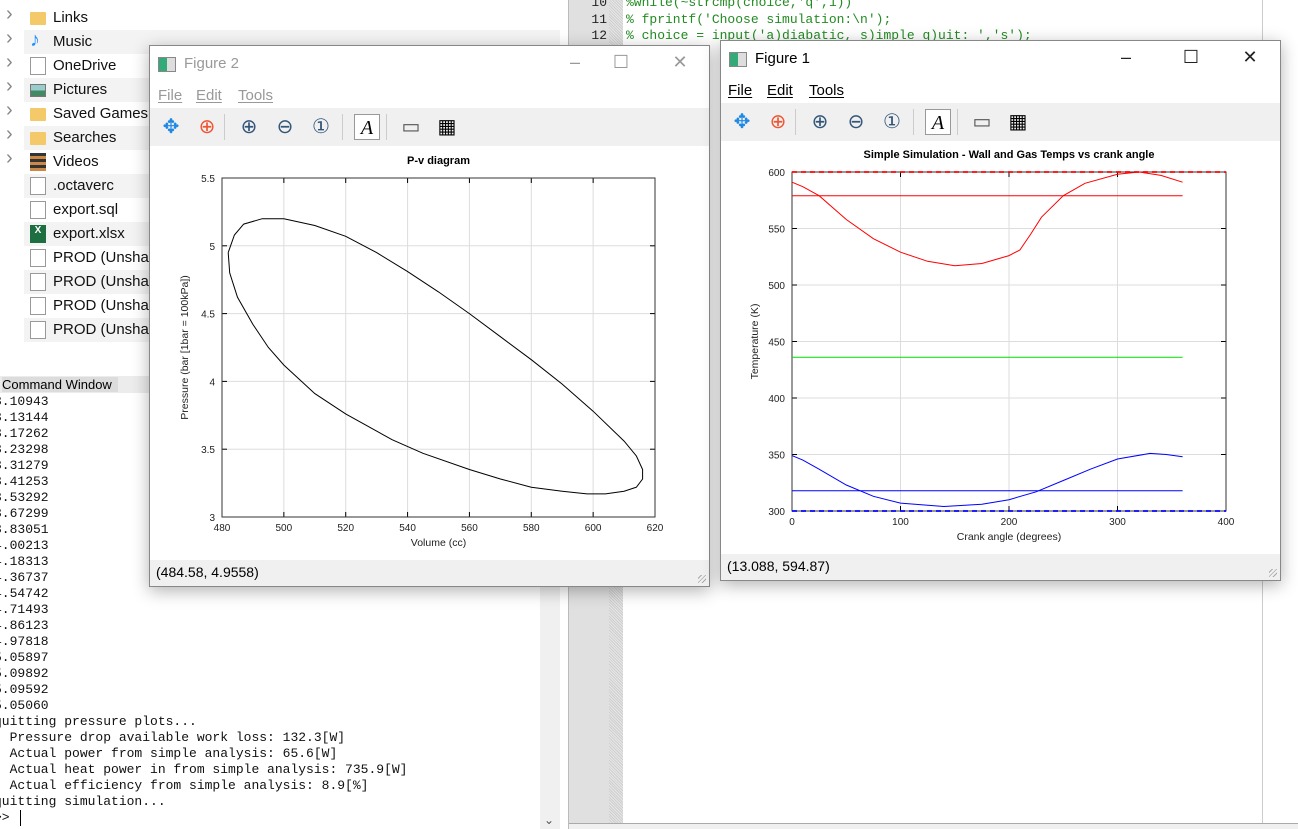  I want to click on cursor-coordinates: (13.088, 594.87), so click(778, 566).